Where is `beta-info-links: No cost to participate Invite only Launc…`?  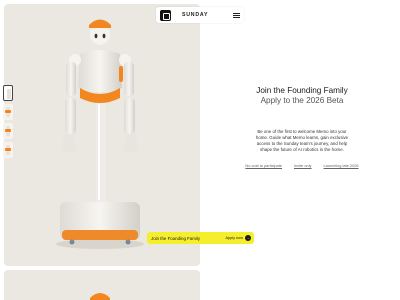 beta-info-links: No cost to participate Invite only Launc… is located at coordinates (302, 165).